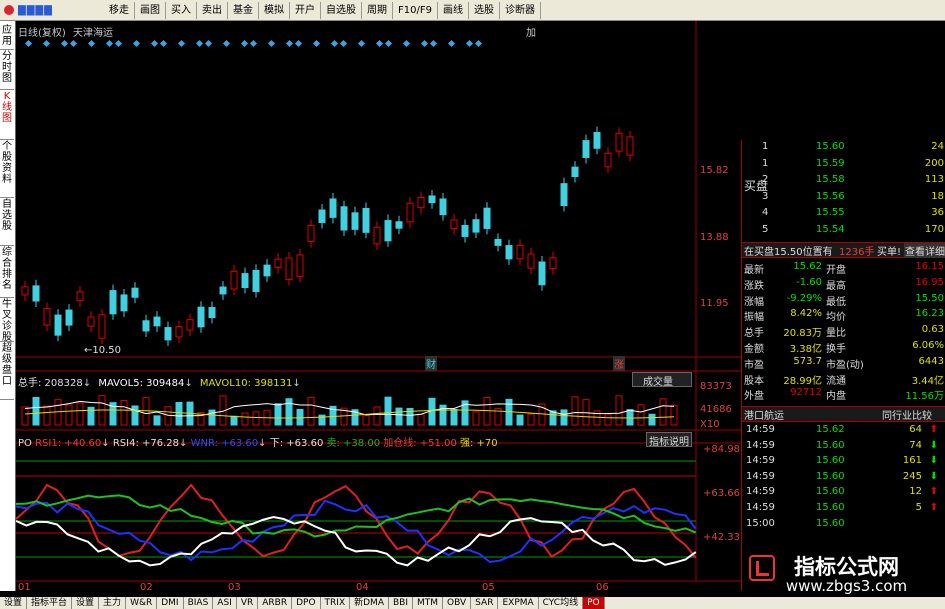 The width and height of the screenshot is (945, 609). Describe the element at coordinates (765, 146) in the screenshot. I see `order-level: 1` at that location.